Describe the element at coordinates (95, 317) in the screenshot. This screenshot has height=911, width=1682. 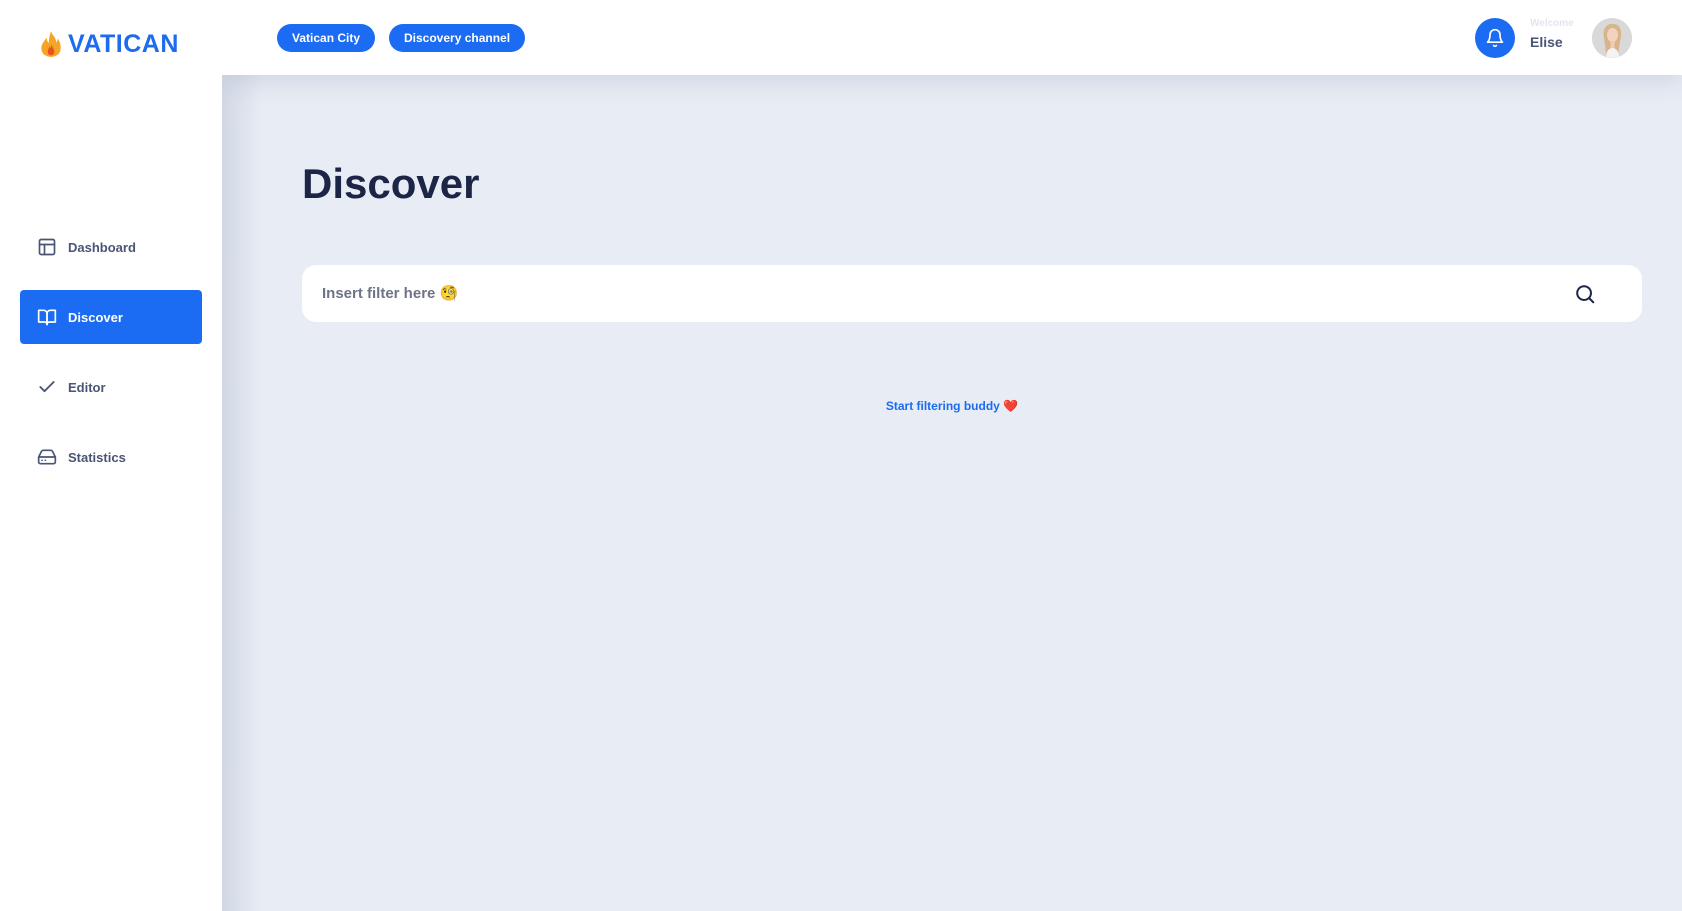
I see `sidebar-item-label: Discover` at that location.